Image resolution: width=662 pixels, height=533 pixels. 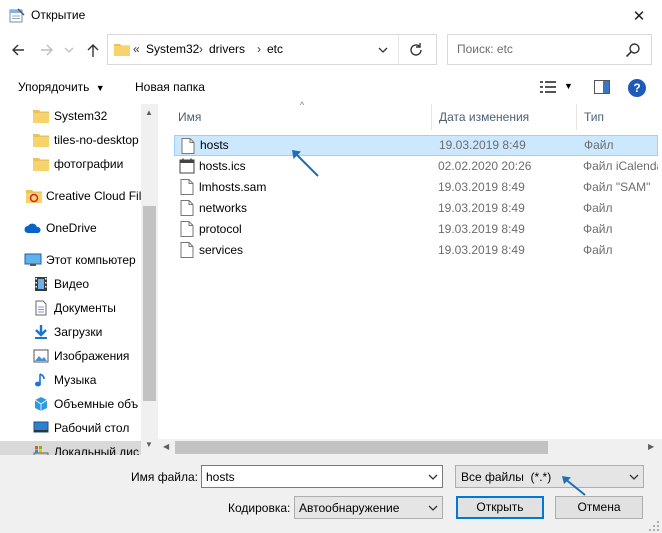 I want to click on breadcrumb-etc: etc, so click(x=275, y=49).